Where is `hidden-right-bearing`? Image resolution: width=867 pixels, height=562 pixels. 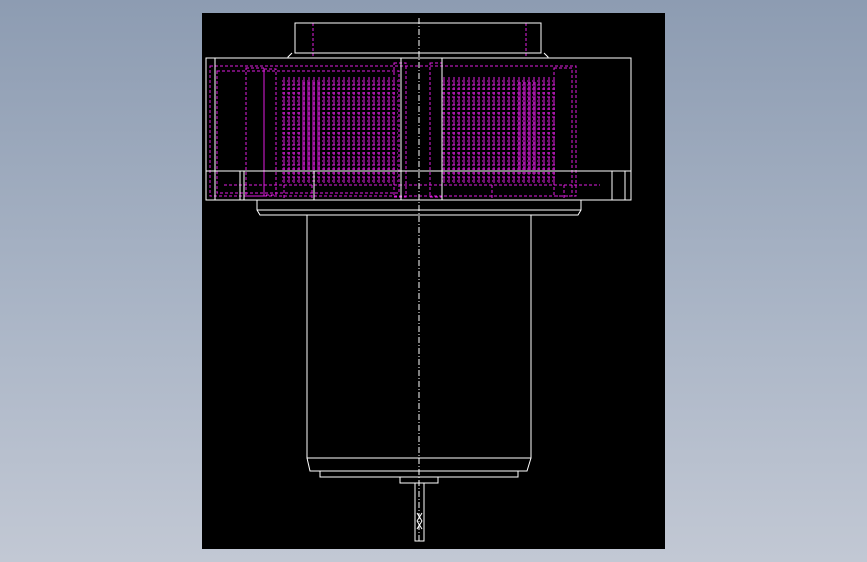 hidden-right-bearing is located at coordinates (563, 132).